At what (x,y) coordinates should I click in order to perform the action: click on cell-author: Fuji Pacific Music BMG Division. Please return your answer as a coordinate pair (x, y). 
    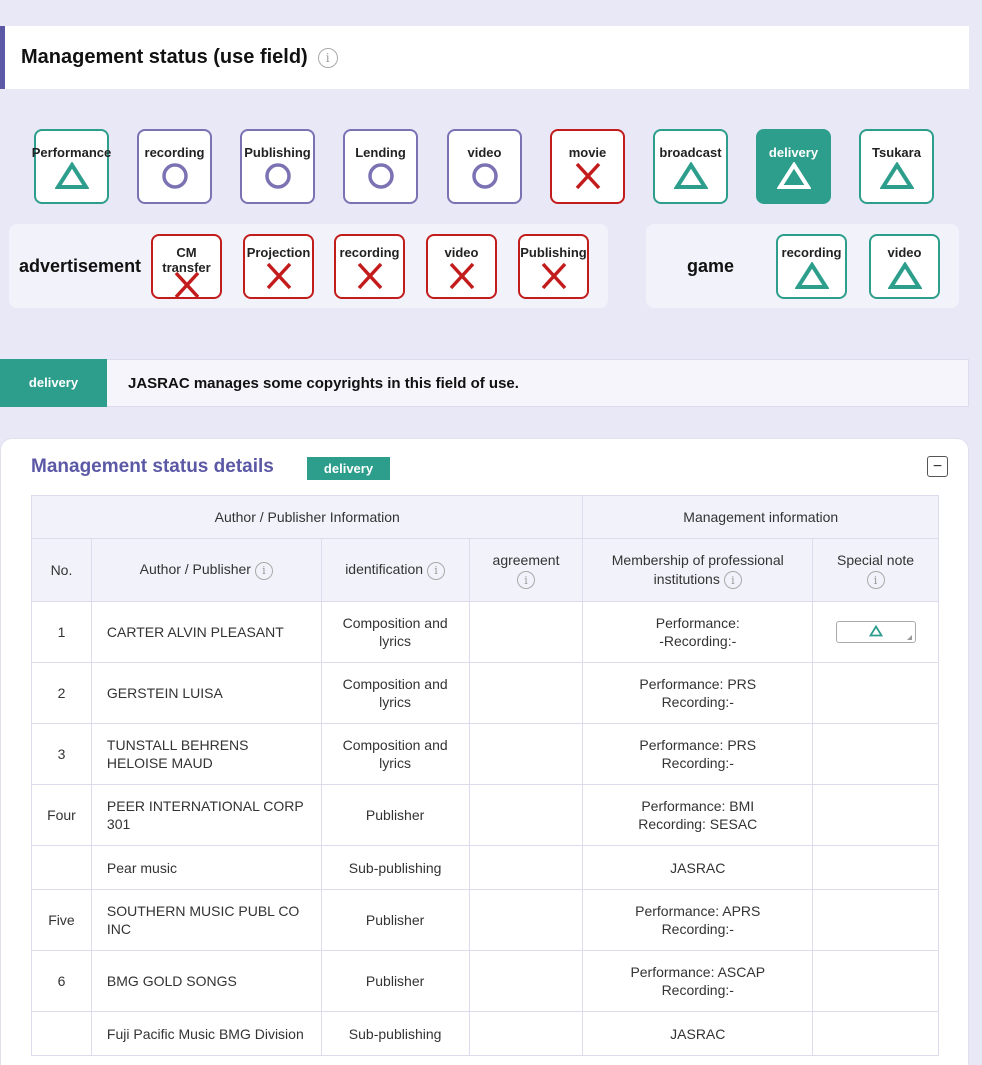
    Looking at the image, I should click on (206, 1033).